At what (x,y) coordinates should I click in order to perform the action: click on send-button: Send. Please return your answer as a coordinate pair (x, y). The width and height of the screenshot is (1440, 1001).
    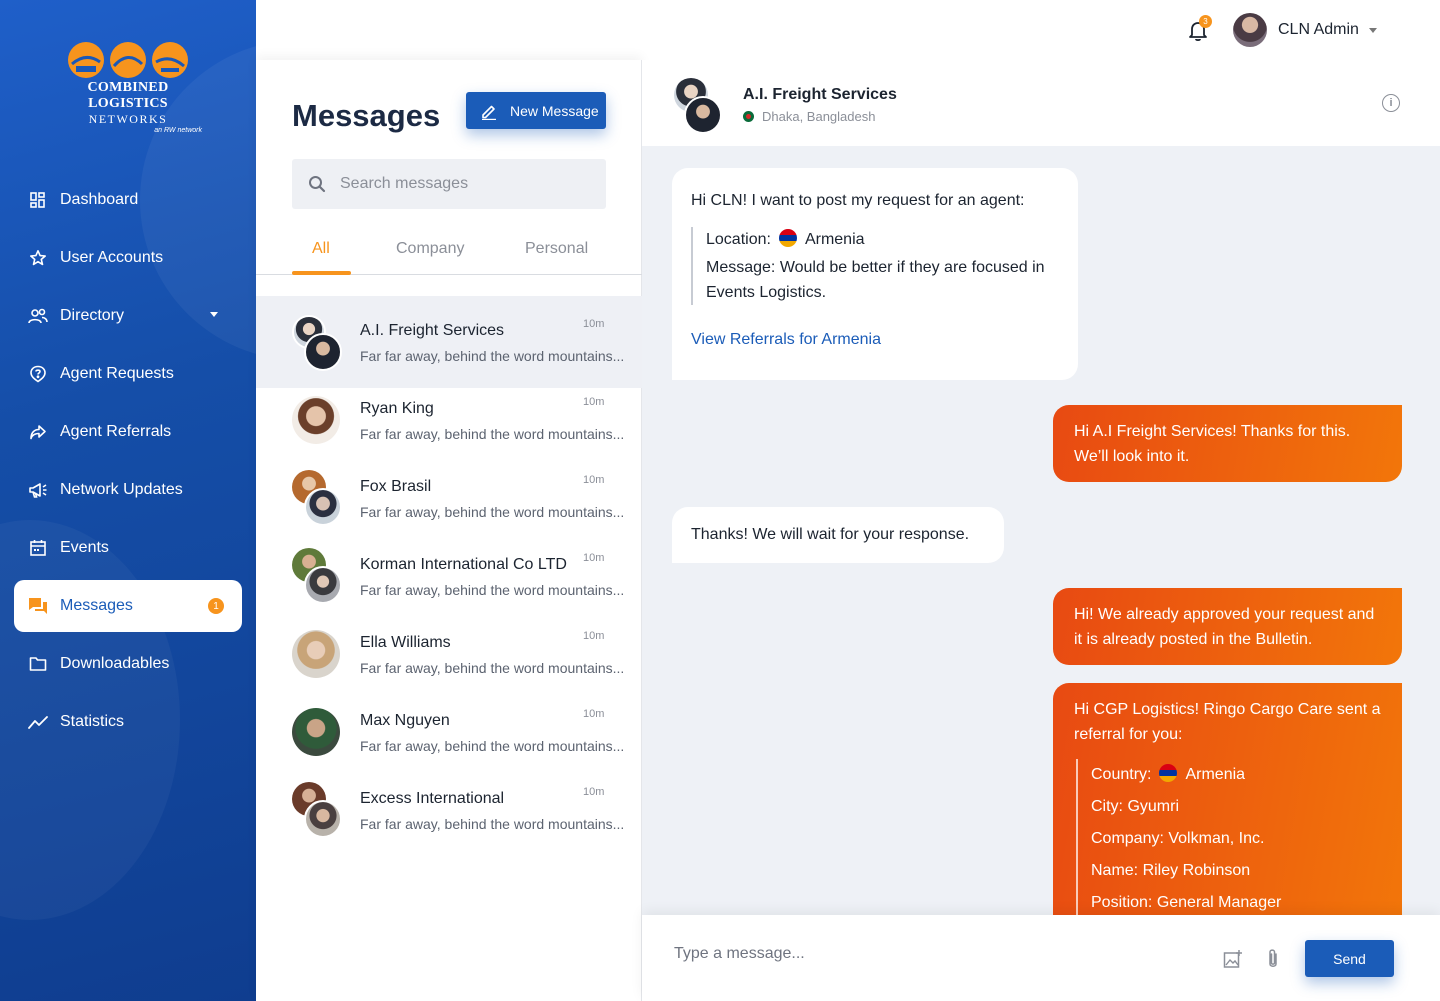
    Looking at the image, I should click on (1349, 958).